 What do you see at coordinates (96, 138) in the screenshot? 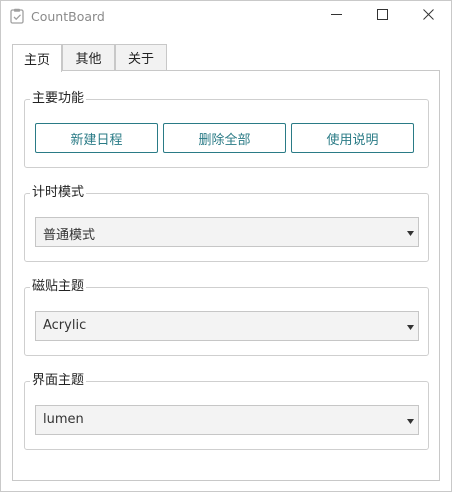
I see `new-schedule-button: 新建日程` at bounding box center [96, 138].